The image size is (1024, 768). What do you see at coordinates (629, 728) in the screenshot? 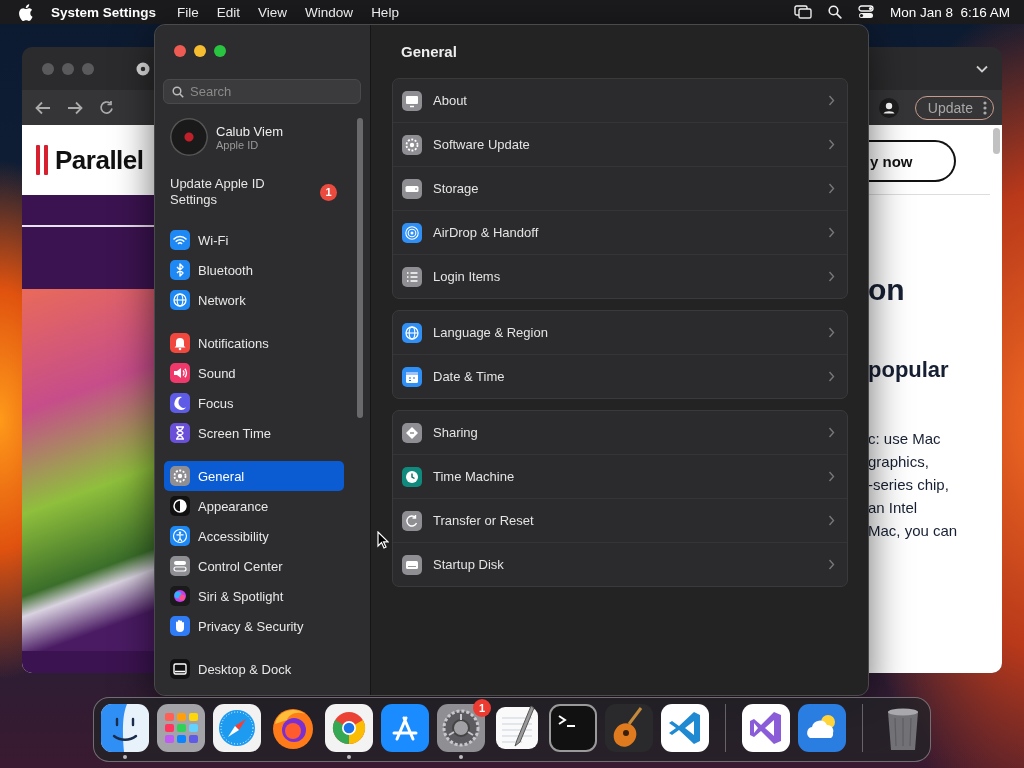
I see `guitar-icon` at bounding box center [629, 728].